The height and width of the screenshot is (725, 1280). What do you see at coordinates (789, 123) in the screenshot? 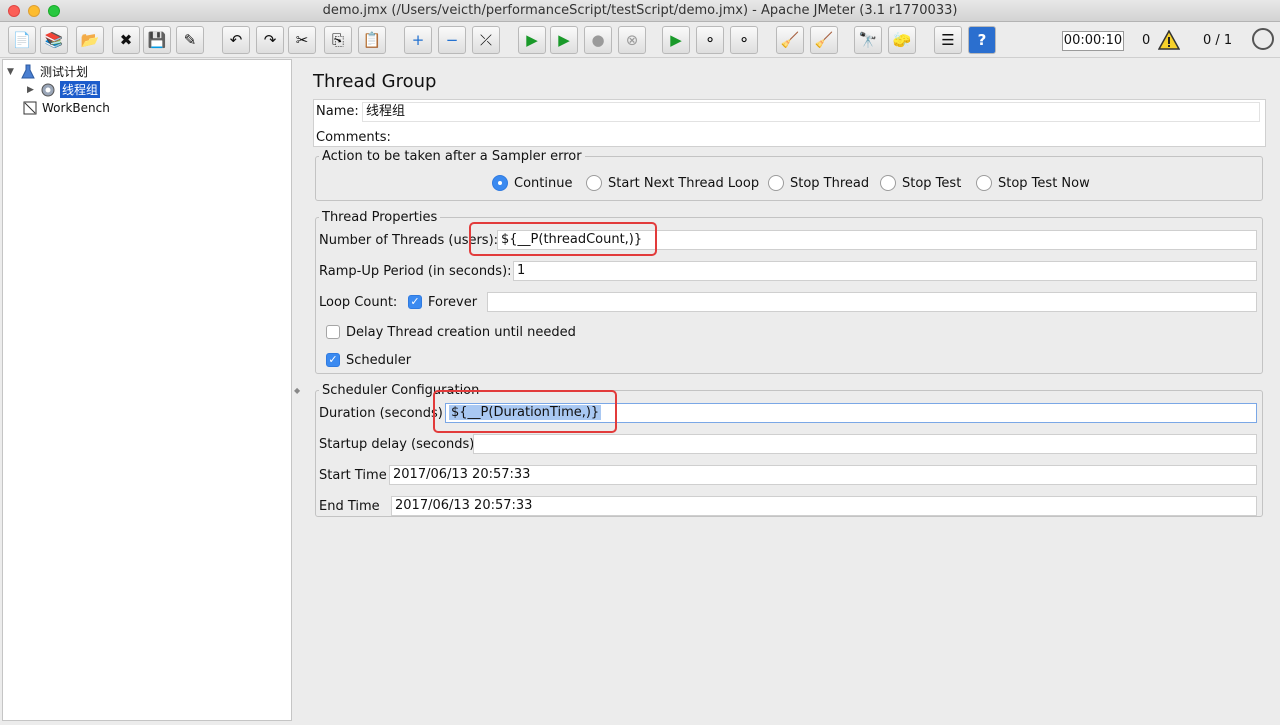
I see `name-comments-box: Name: 线程组 Comments:` at bounding box center [789, 123].